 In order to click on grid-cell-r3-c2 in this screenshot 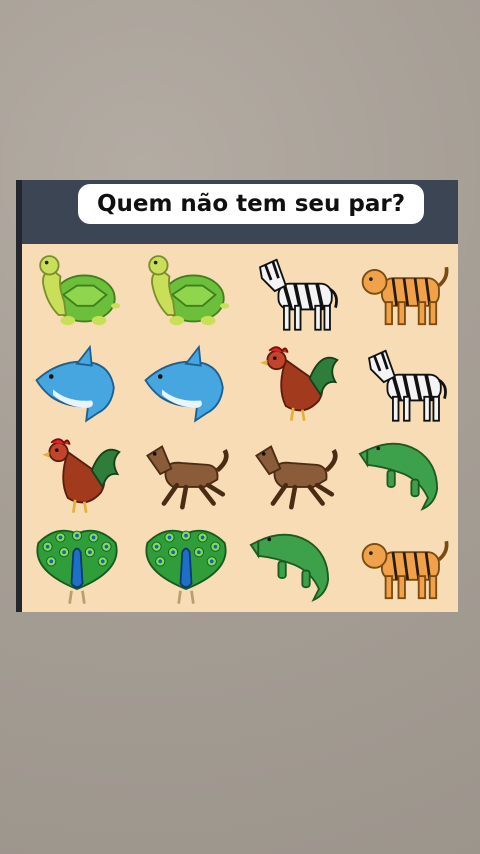, I will do `click(294, 567)`.